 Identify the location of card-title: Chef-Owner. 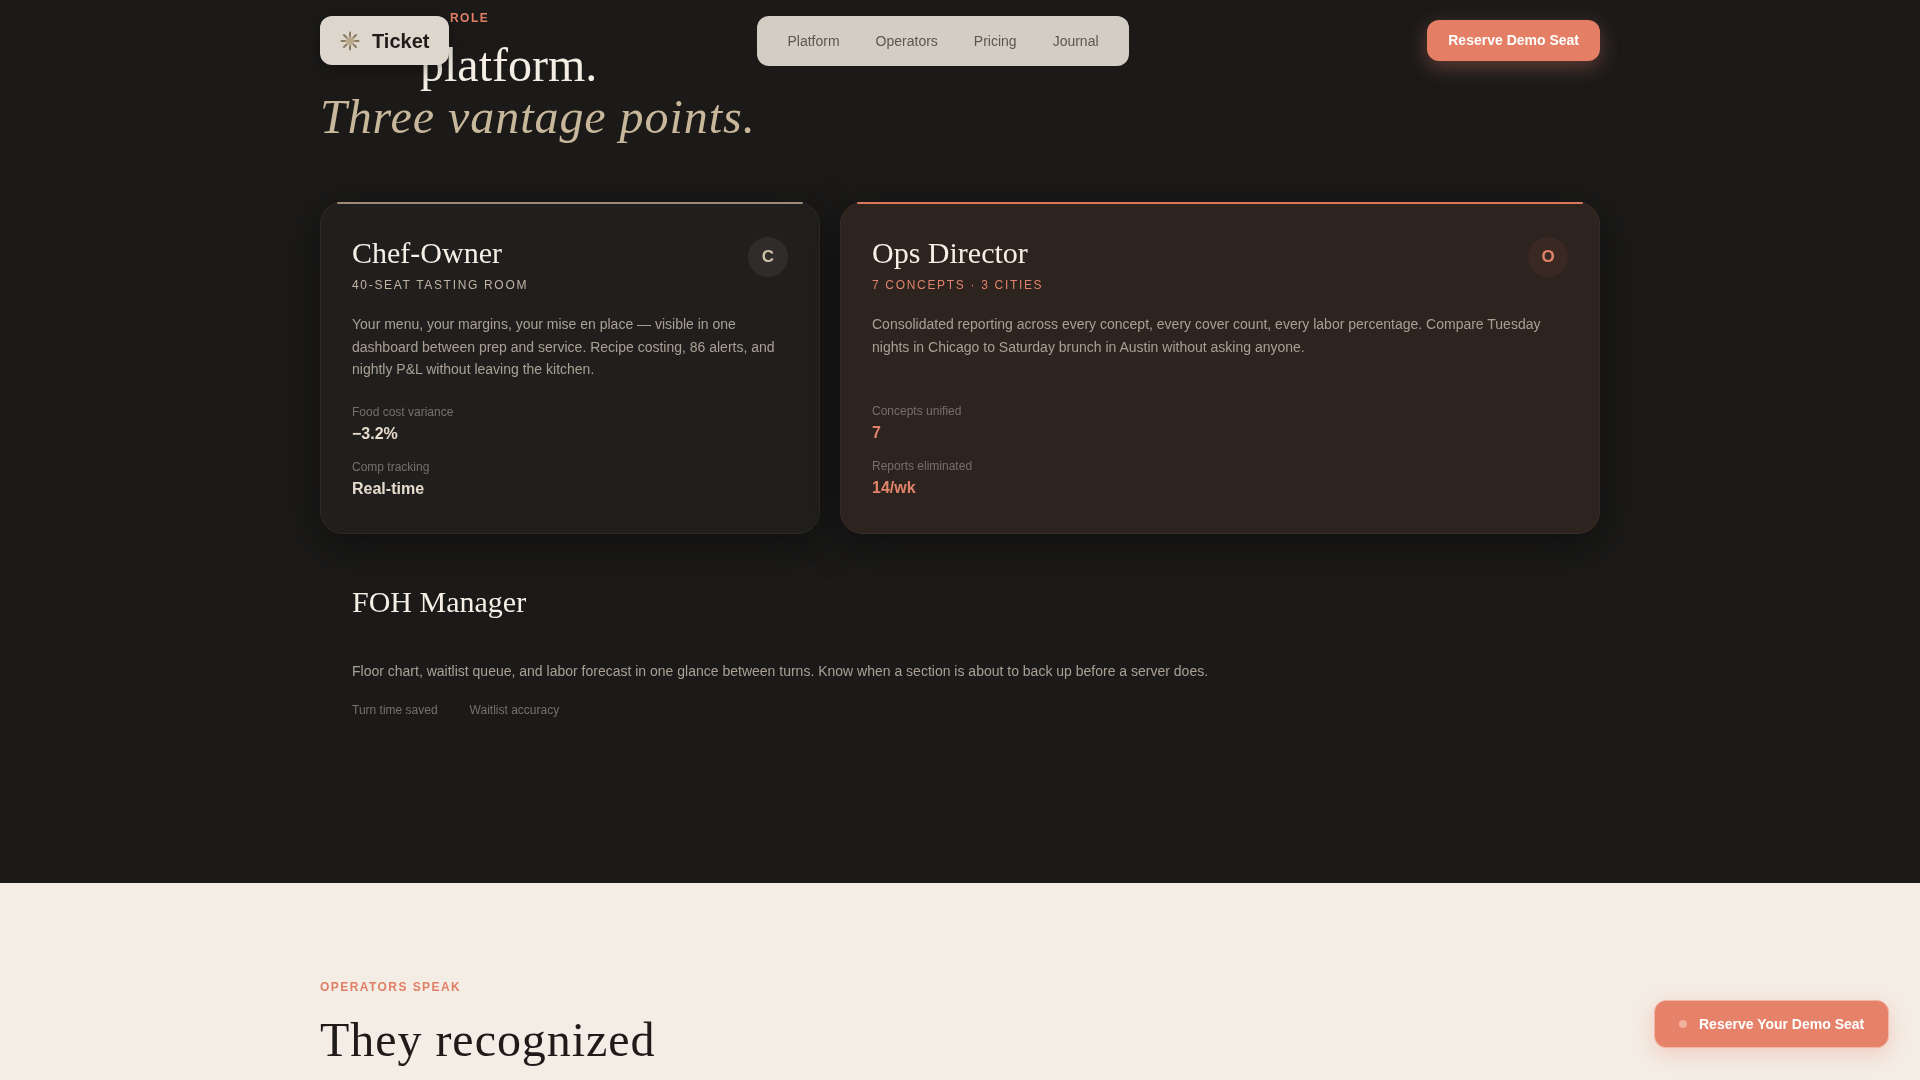
(427, 253).